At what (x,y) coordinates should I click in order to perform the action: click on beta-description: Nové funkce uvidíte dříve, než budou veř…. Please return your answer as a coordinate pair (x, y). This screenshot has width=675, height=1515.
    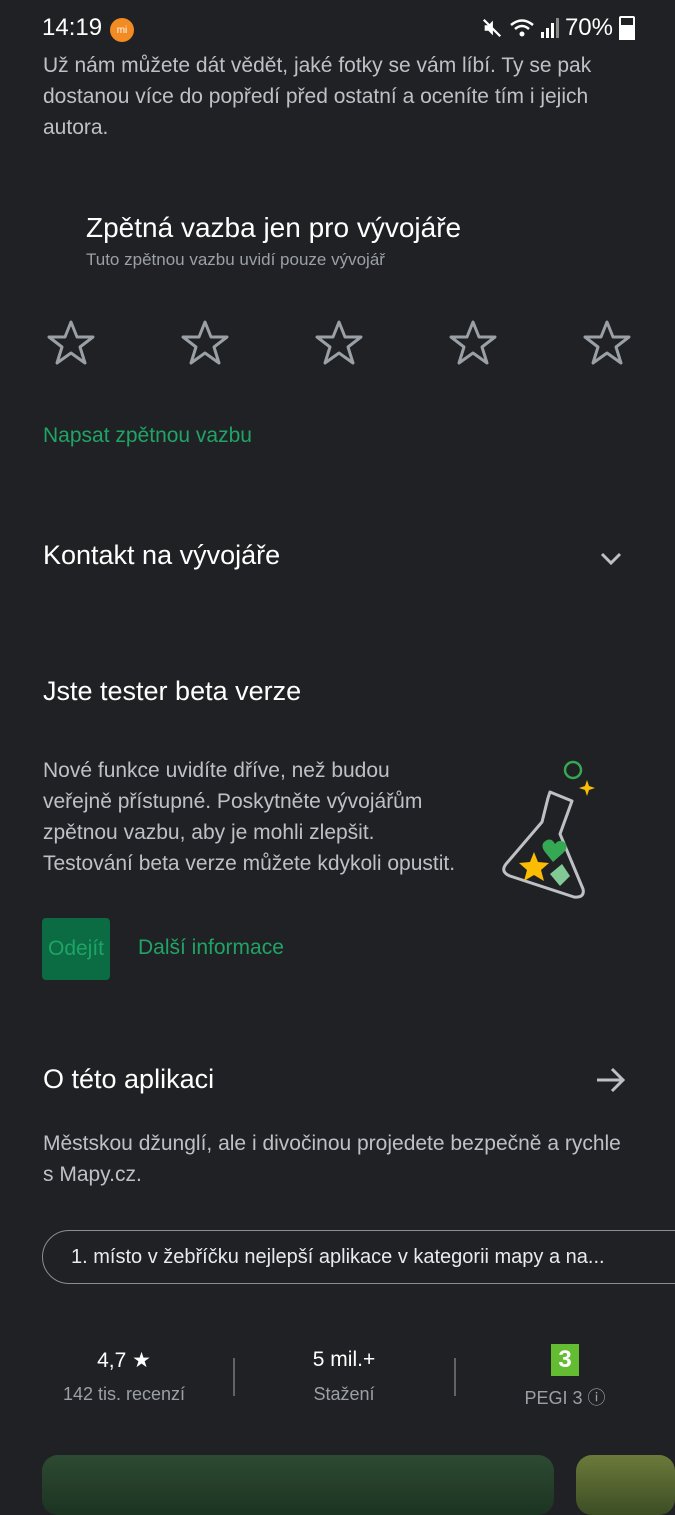
    Looking at the image, I should click on (249, 817).